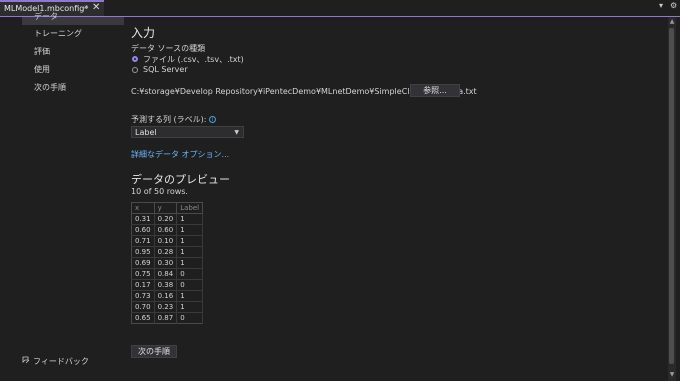  Describe the element at coordinates (193, 59) in the screenshot. I see `radio-file-label: ファイル (.csv、.tsv、.txt)` at that location.